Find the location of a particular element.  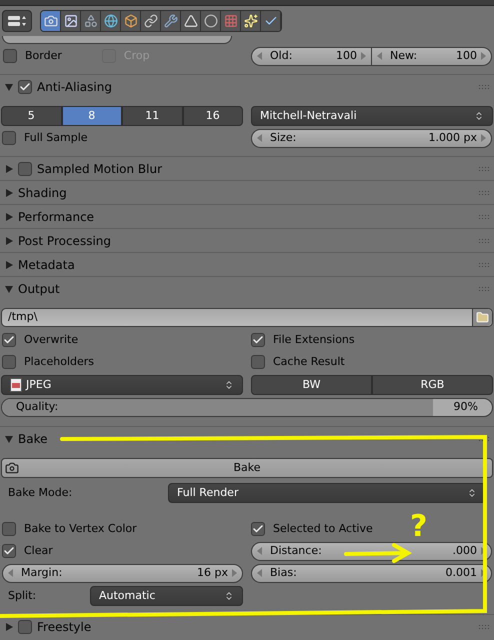

wrench-icon is located at coordinates (171, 21).